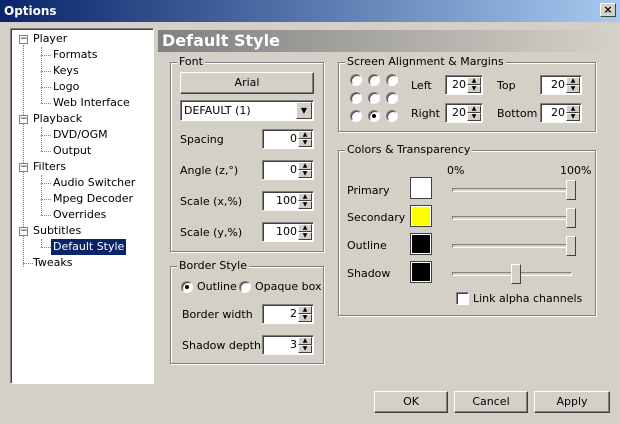 The image size is (620, 424). What do you see at coordinates (288, 139) in the screenshot?
I see `spacing-spinner: 0 ▲ ▼` at bounding box center [288, 139].